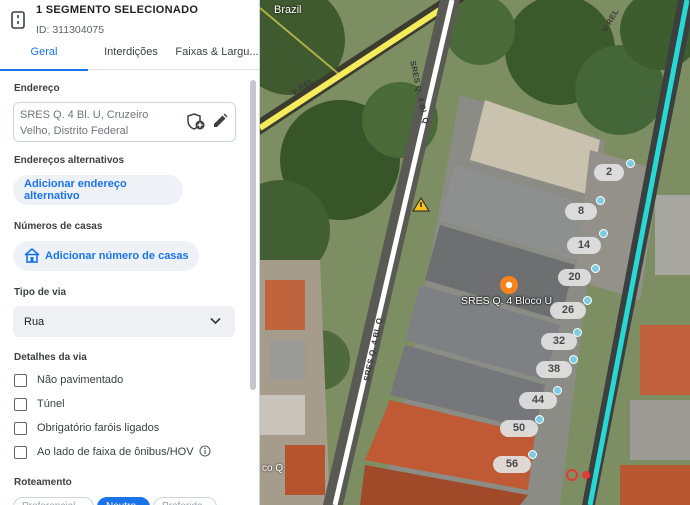  Describe the element at coordinates (185, 501) in the screenshot. I see `routing-option-preferred: Preferida` at that location.